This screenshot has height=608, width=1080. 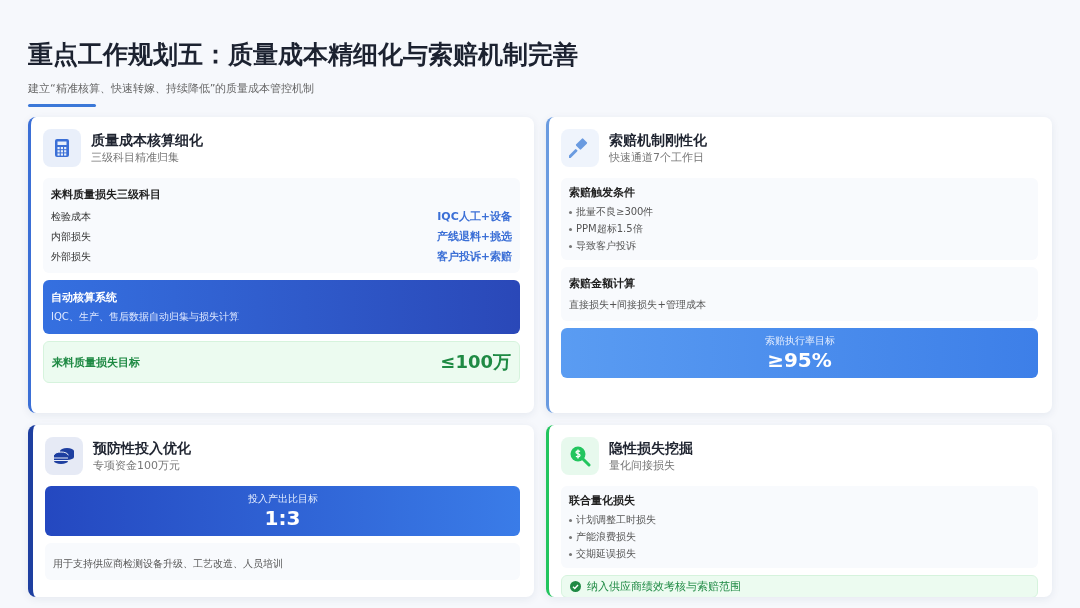 What do you see at coordinates (71, 216) in the screenshot?
I see `row-label: 检验成本` at bounding box center [71, 216].